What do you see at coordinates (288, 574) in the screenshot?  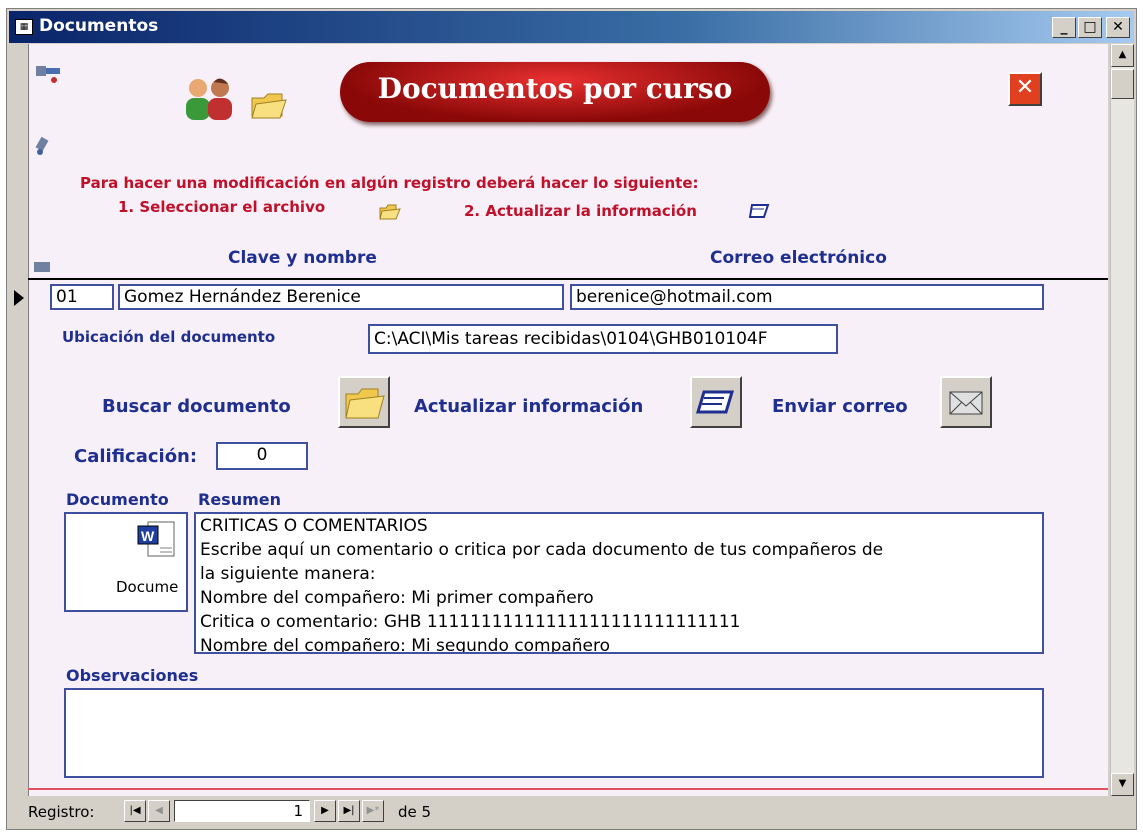 I see `resumen-line: la siguiente manera:` at bounding box center [288, 574].